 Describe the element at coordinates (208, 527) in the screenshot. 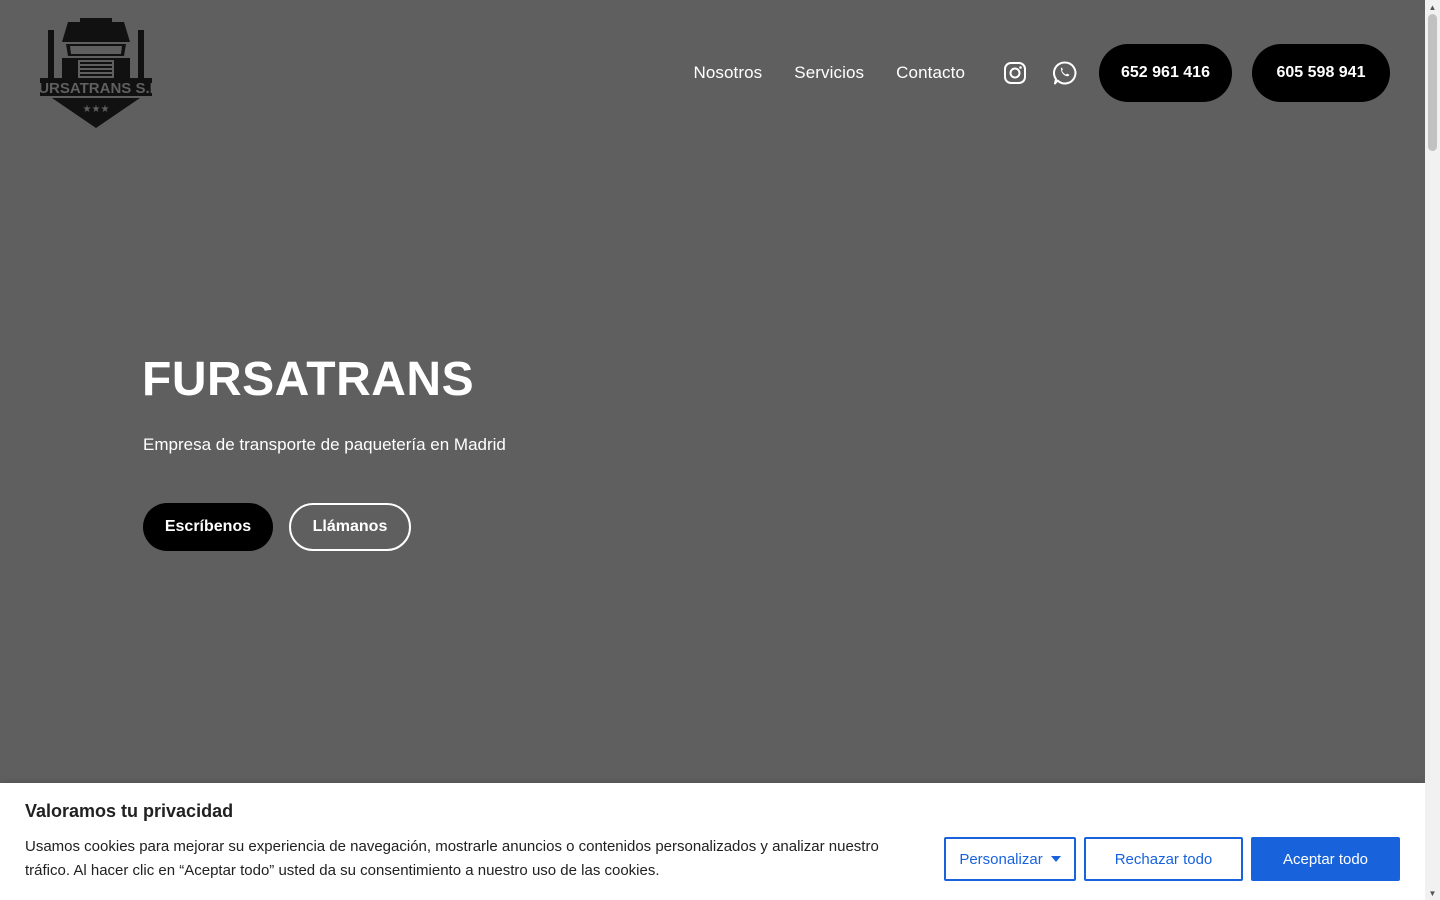

I see `write-us-button: Escríbenos` at that location.